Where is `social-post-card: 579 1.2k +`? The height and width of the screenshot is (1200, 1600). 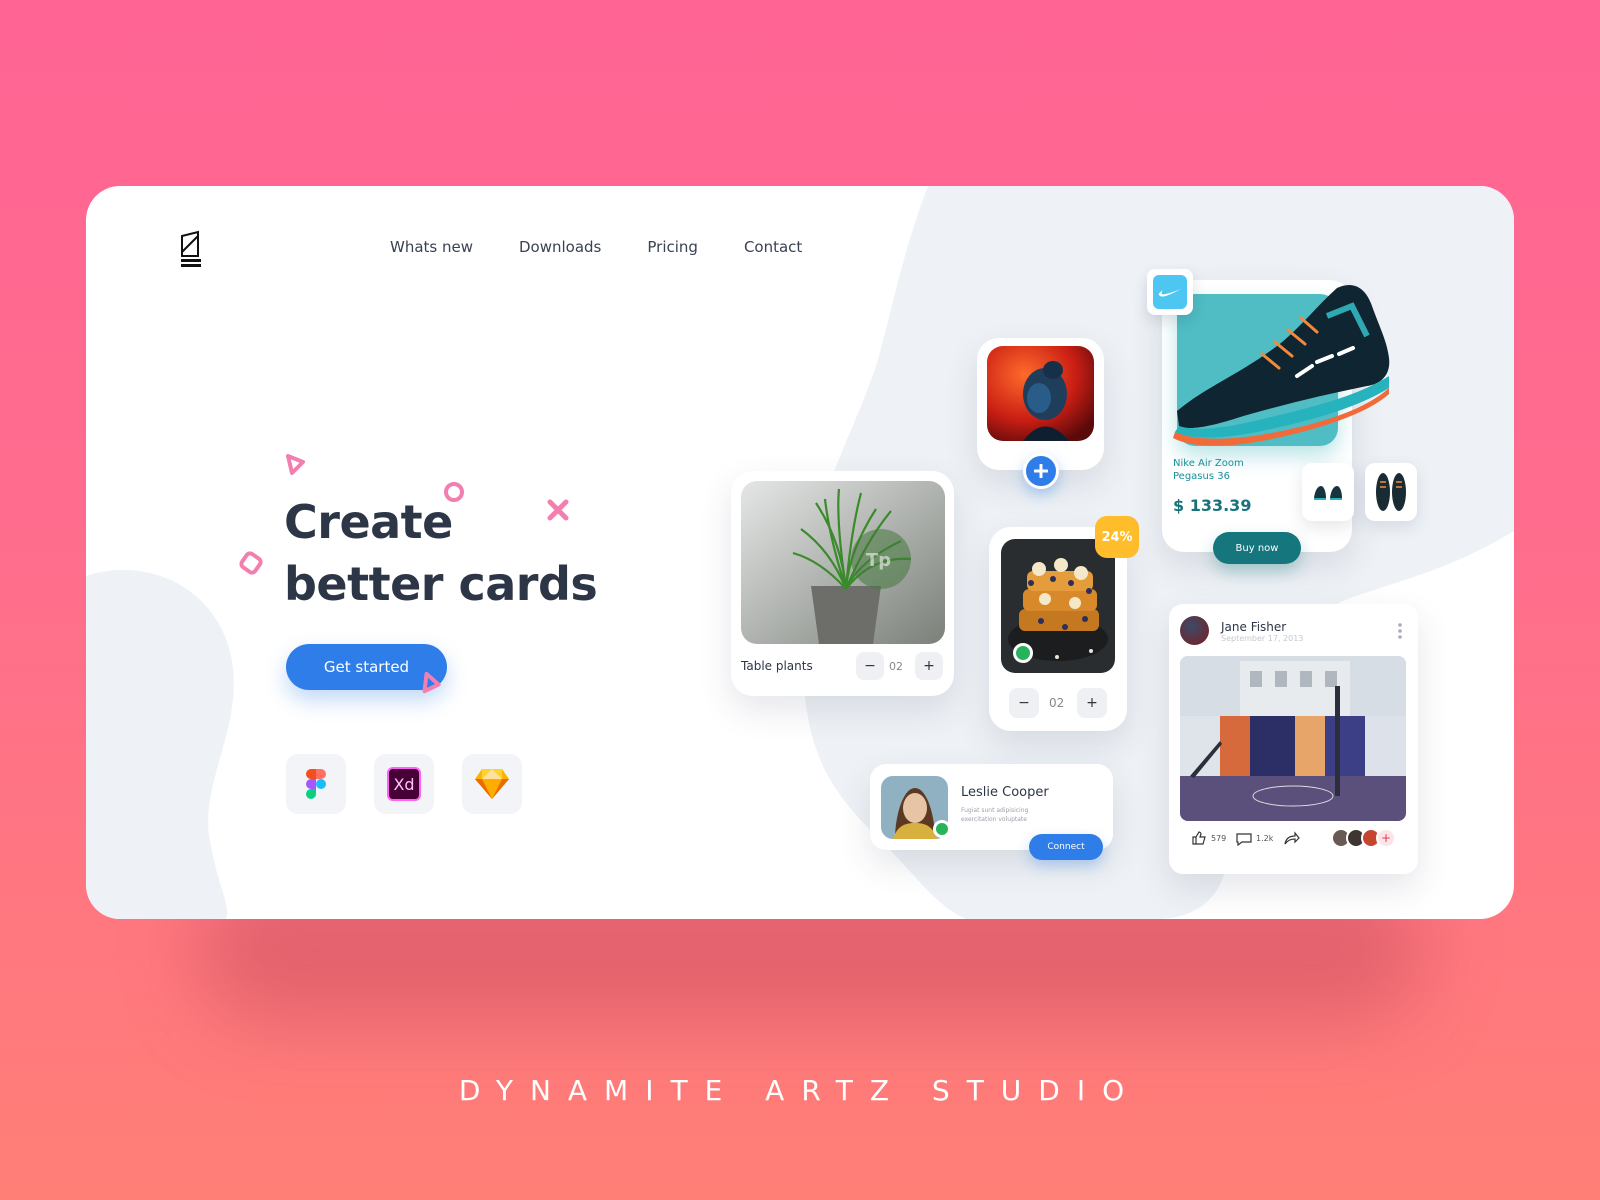 social-post-card: 579 1.2k + is located at coordinates (1293, 739).